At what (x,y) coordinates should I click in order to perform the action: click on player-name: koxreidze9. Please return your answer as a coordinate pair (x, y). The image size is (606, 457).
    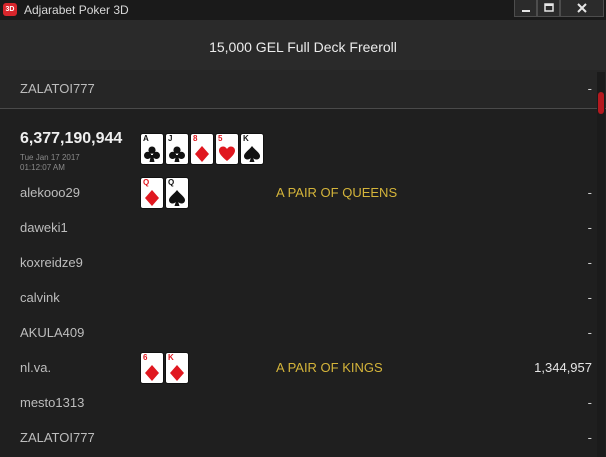
    Looking at the image, I should click on (51, 262).